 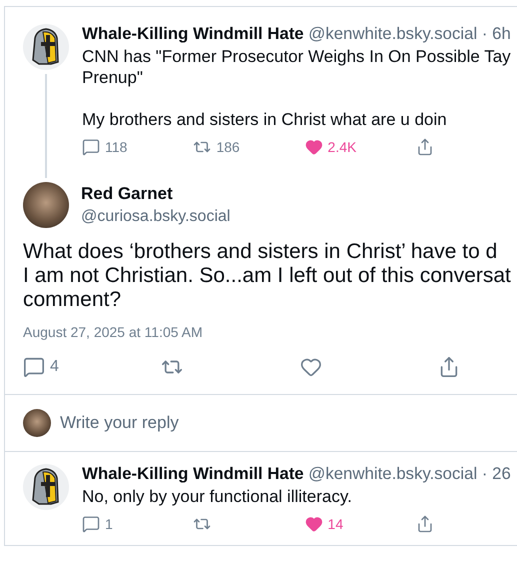 I want to click on repost-button: 186, so click(x=223, y=147).